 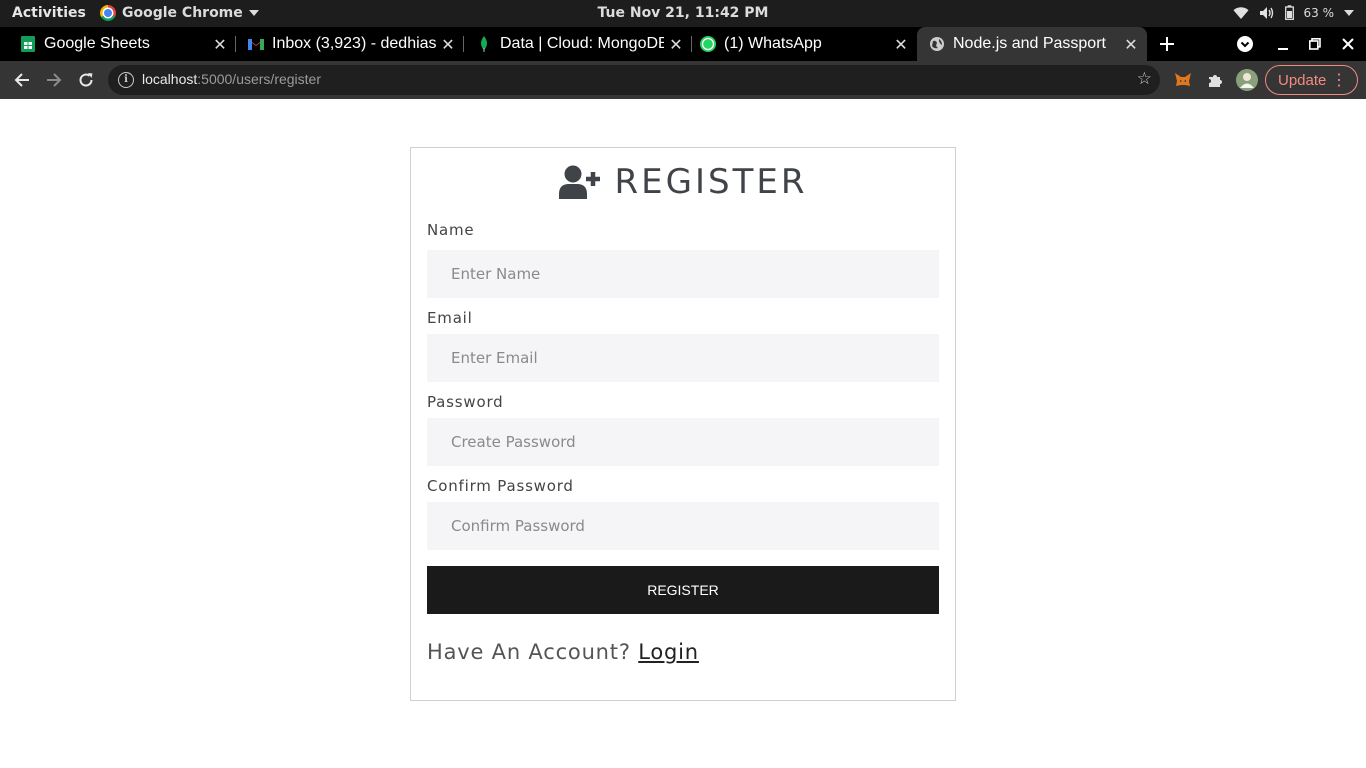 What do you see at coordinates (708, 44) in the screenshot?
I see `whatsapp-icon` at bounding box center [708, 44].